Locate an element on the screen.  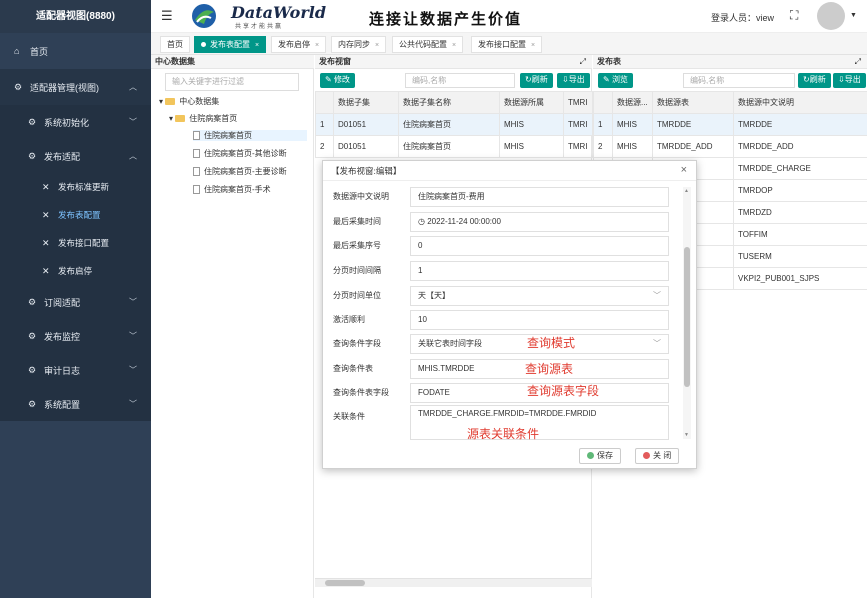
tree-node-leaf: 住院病案首页 is located at coordinates (250, 135).